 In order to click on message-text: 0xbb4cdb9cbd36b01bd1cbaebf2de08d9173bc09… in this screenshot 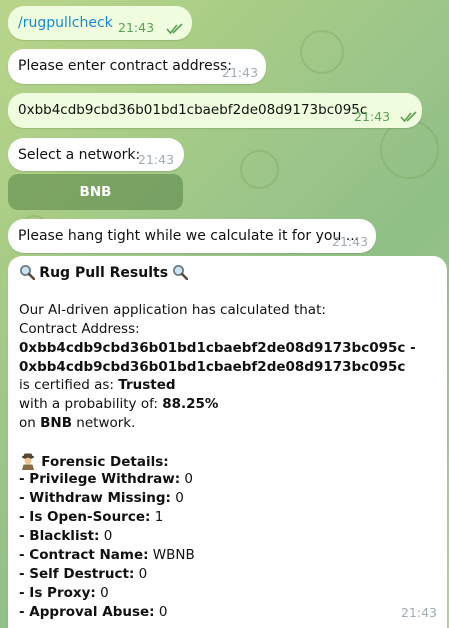, I will do `click(193, 110)`.